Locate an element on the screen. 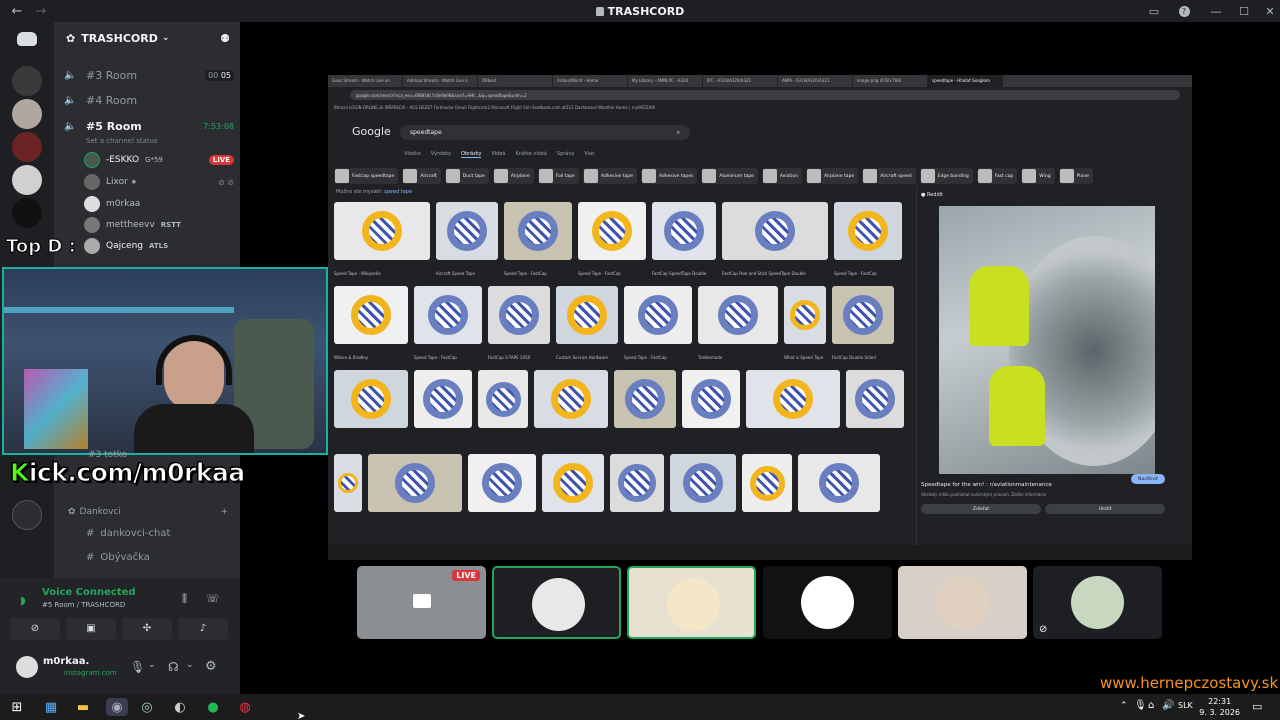 The image size is (1280, 720). disconnect-icon: ☏ is located at coordinates (213, 598).